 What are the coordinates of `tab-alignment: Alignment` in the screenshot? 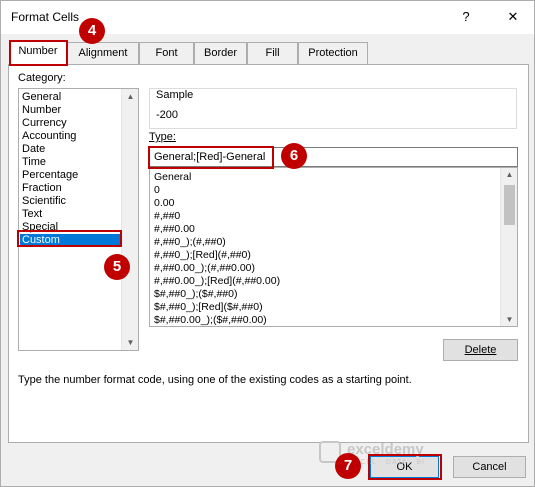 It's located at (103, 53).